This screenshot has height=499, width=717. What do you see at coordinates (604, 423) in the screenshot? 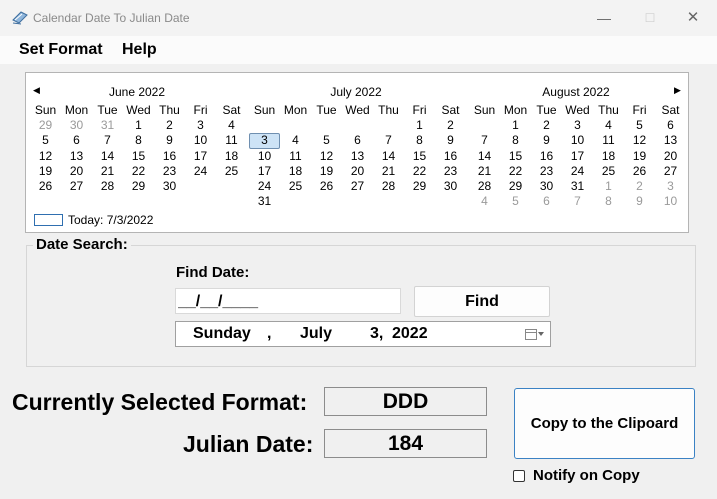
I see `copy-to-clipboard-button: Copy to the Clipoard` at bounding box center [604, 423].